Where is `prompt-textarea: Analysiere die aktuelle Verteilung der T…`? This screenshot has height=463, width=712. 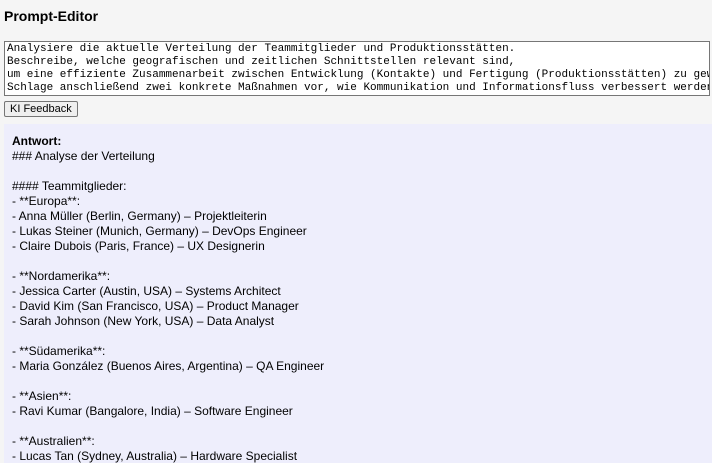
prompt-textarea: Analysiere die aktuelle Verteilung der T… is located at coordinates (357, 68).